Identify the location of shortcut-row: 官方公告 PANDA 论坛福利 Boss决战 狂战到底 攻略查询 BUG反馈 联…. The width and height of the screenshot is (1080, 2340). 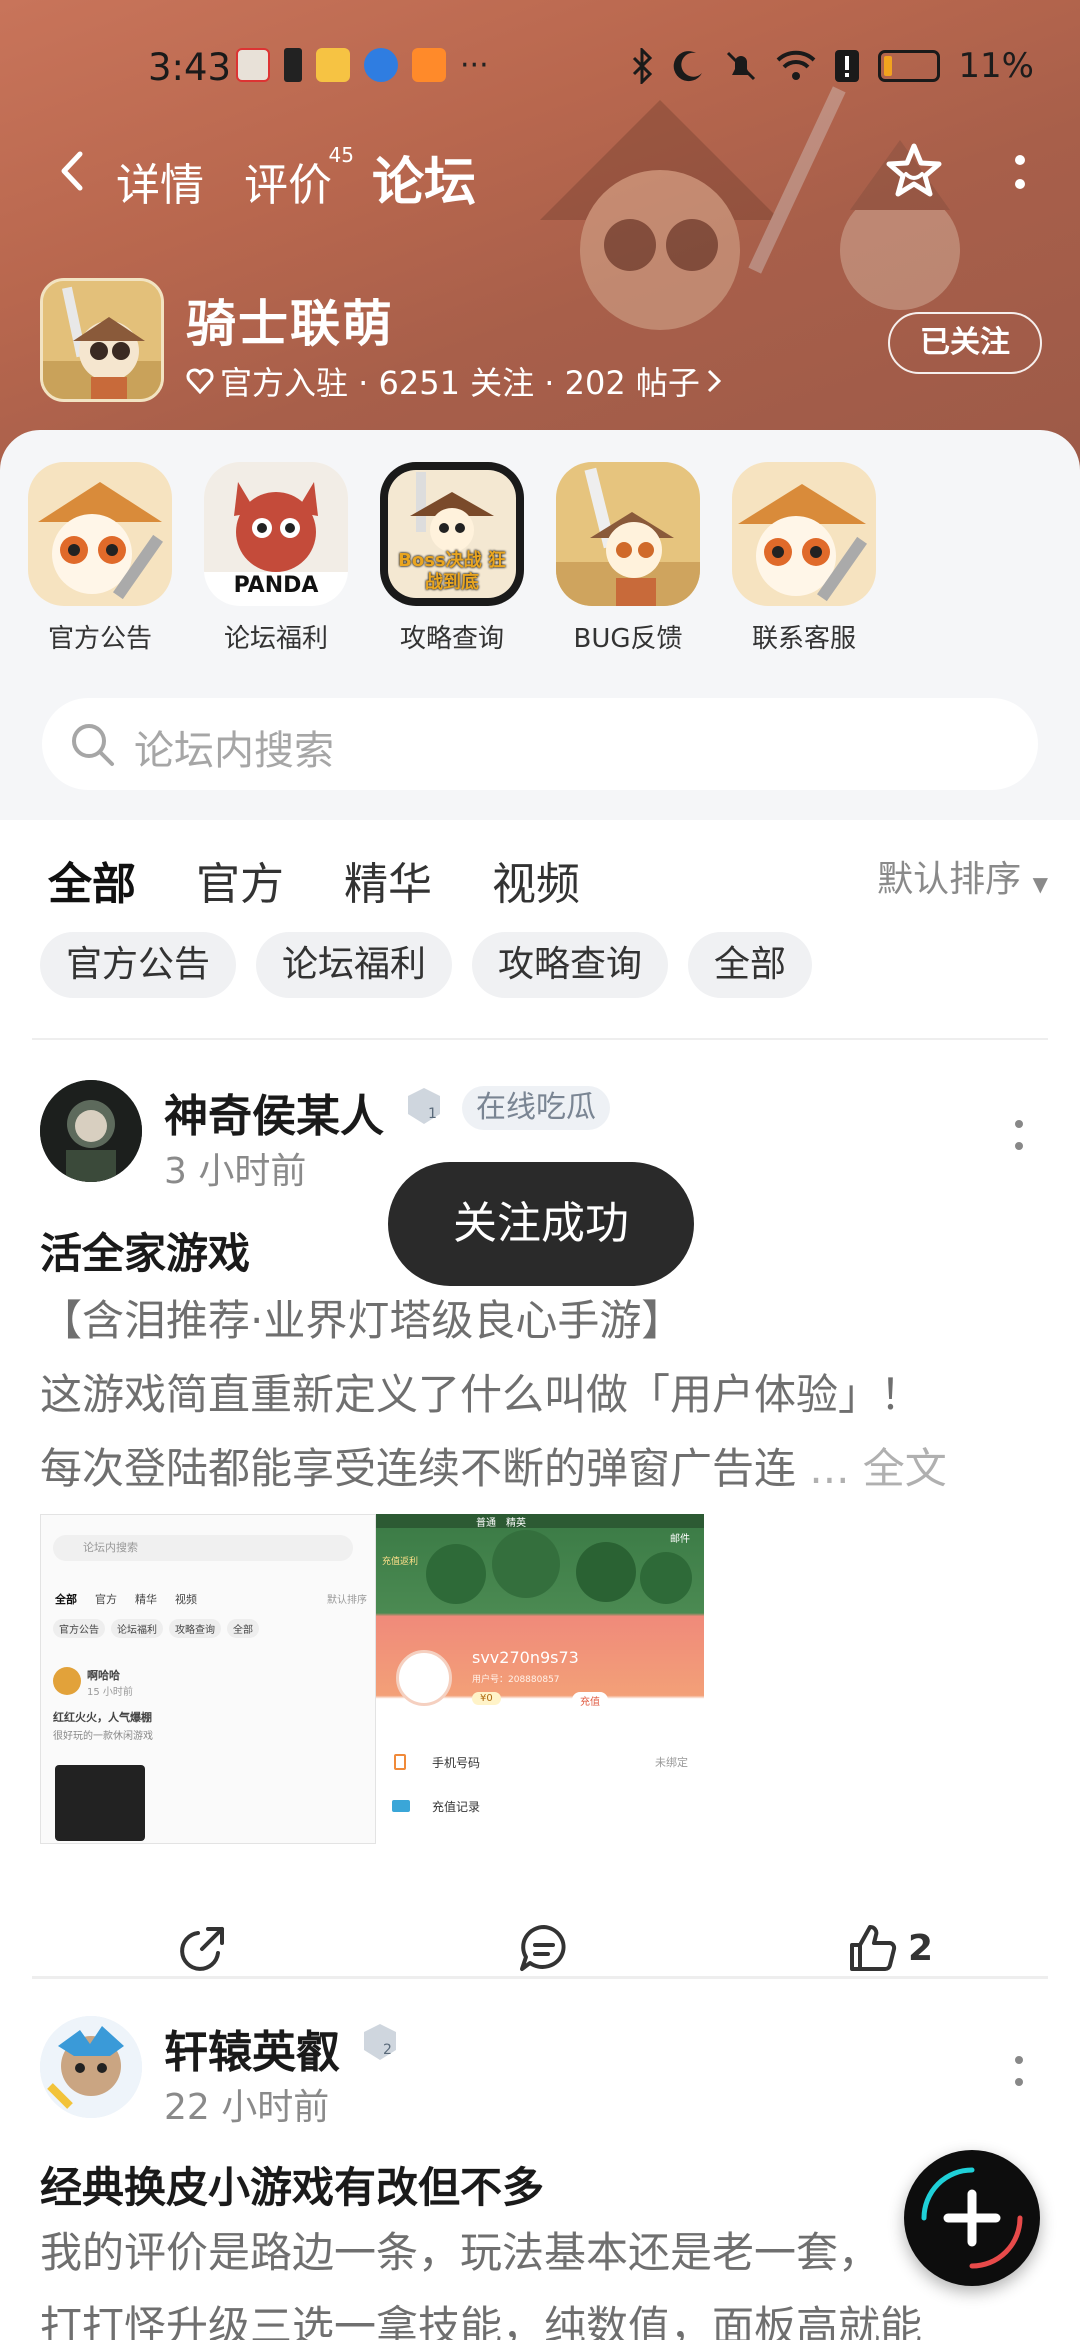
(452, 558).